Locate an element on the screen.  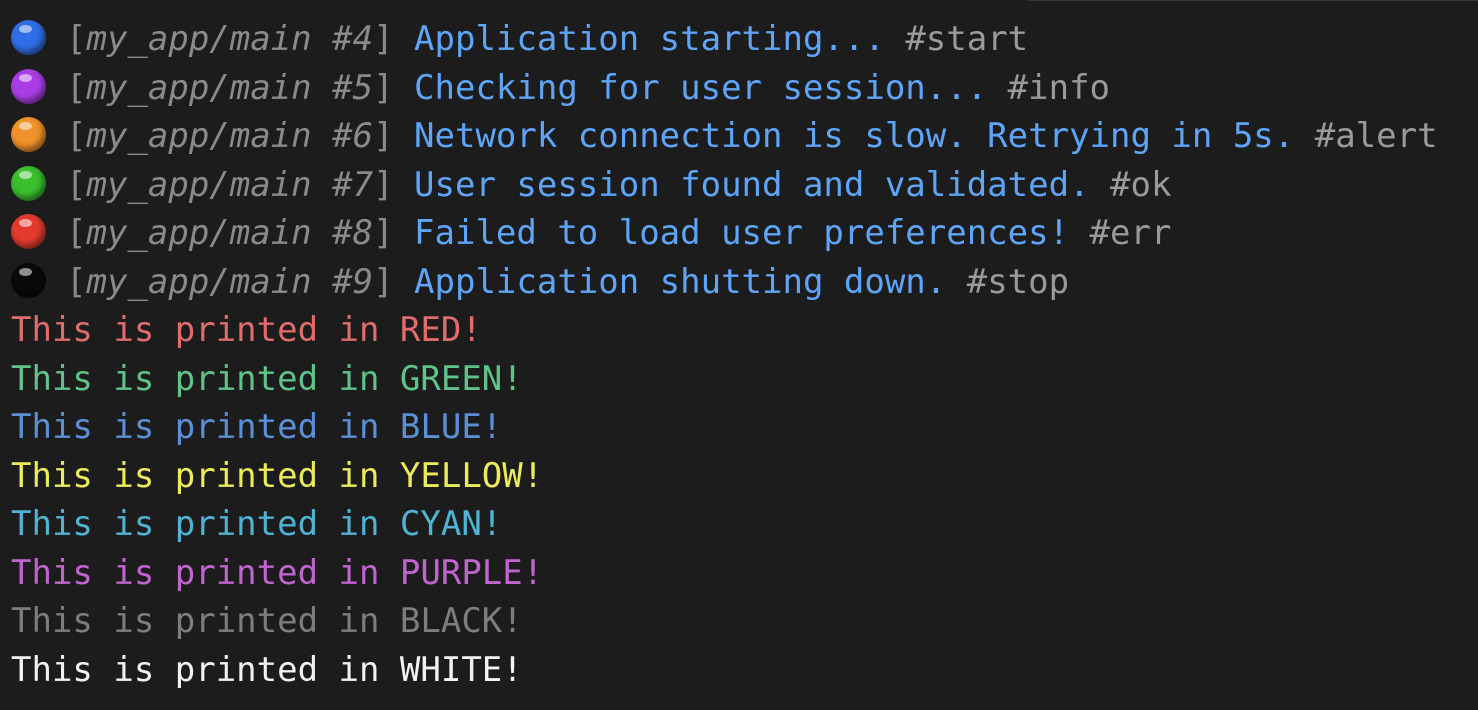
color-line-black: This is printed in BLACK! is located at coordinates (267, 621).